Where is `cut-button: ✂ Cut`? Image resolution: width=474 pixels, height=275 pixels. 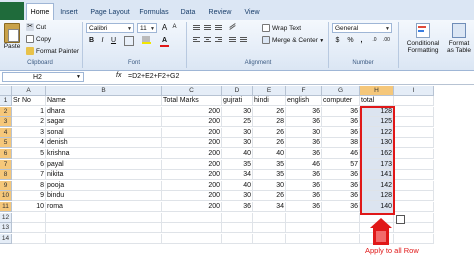
cut-button: ✂ Cut is located at coordinates (36, 28).